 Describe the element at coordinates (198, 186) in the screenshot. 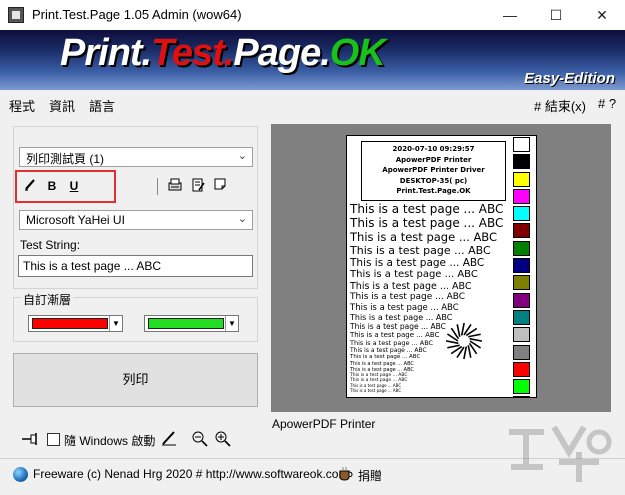

I see `page-edit-icon` at that location.